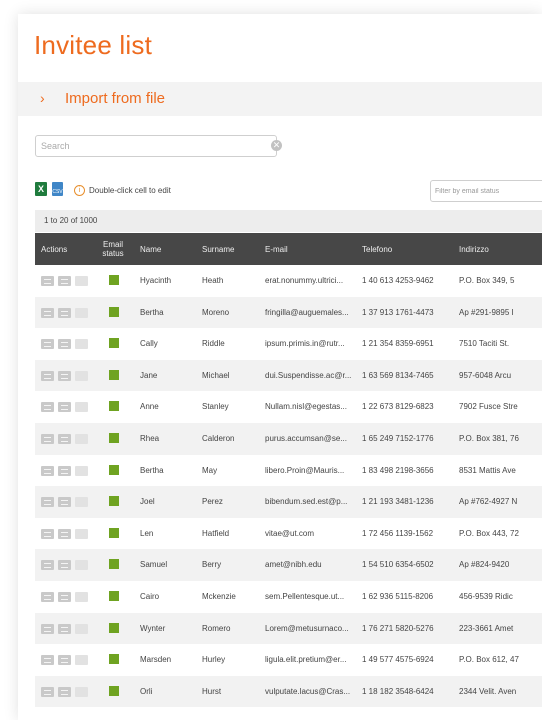 This screenshot has height=720, width=542. I want to click on name-cell: Samuel, so click(169, 565).